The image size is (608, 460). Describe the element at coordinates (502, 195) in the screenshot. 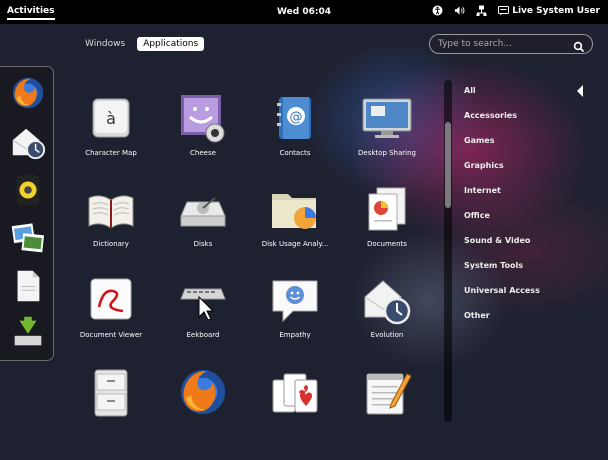

I see `category-internet: Internet` at that location.